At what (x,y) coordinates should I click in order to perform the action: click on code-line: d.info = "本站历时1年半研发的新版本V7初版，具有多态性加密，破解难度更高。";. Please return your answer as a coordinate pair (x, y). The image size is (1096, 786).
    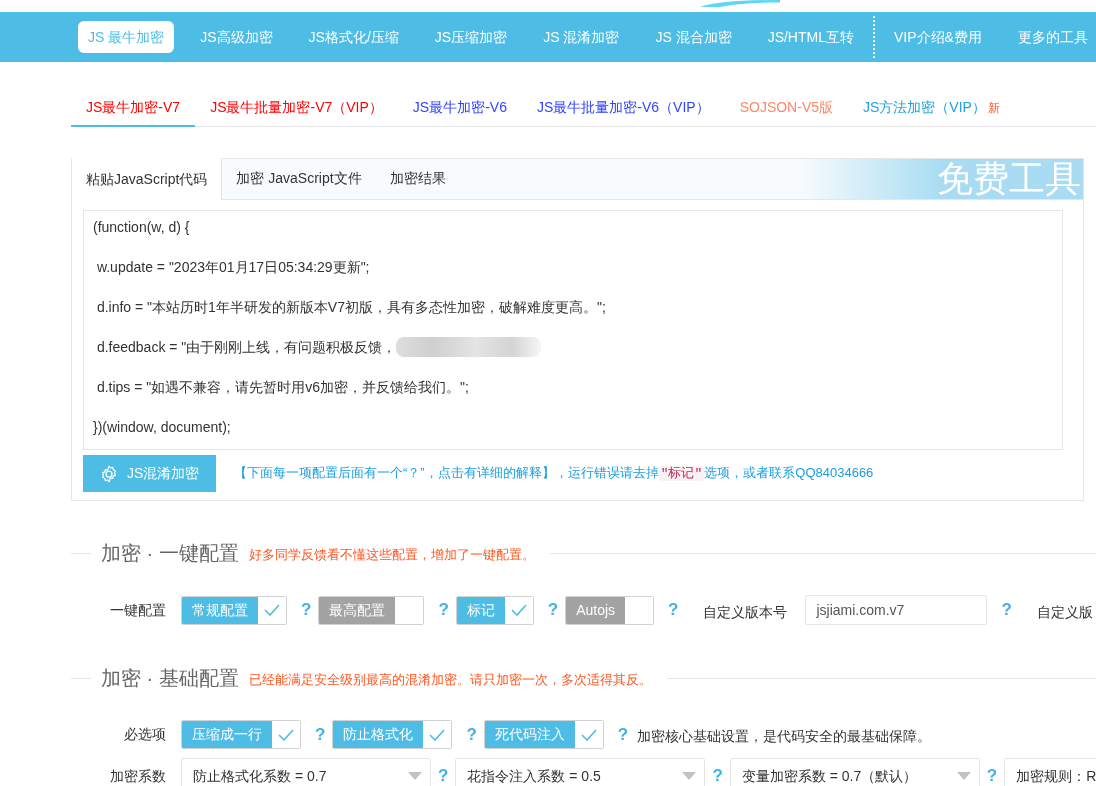
    Looking at the image, I should click on (350, 307).